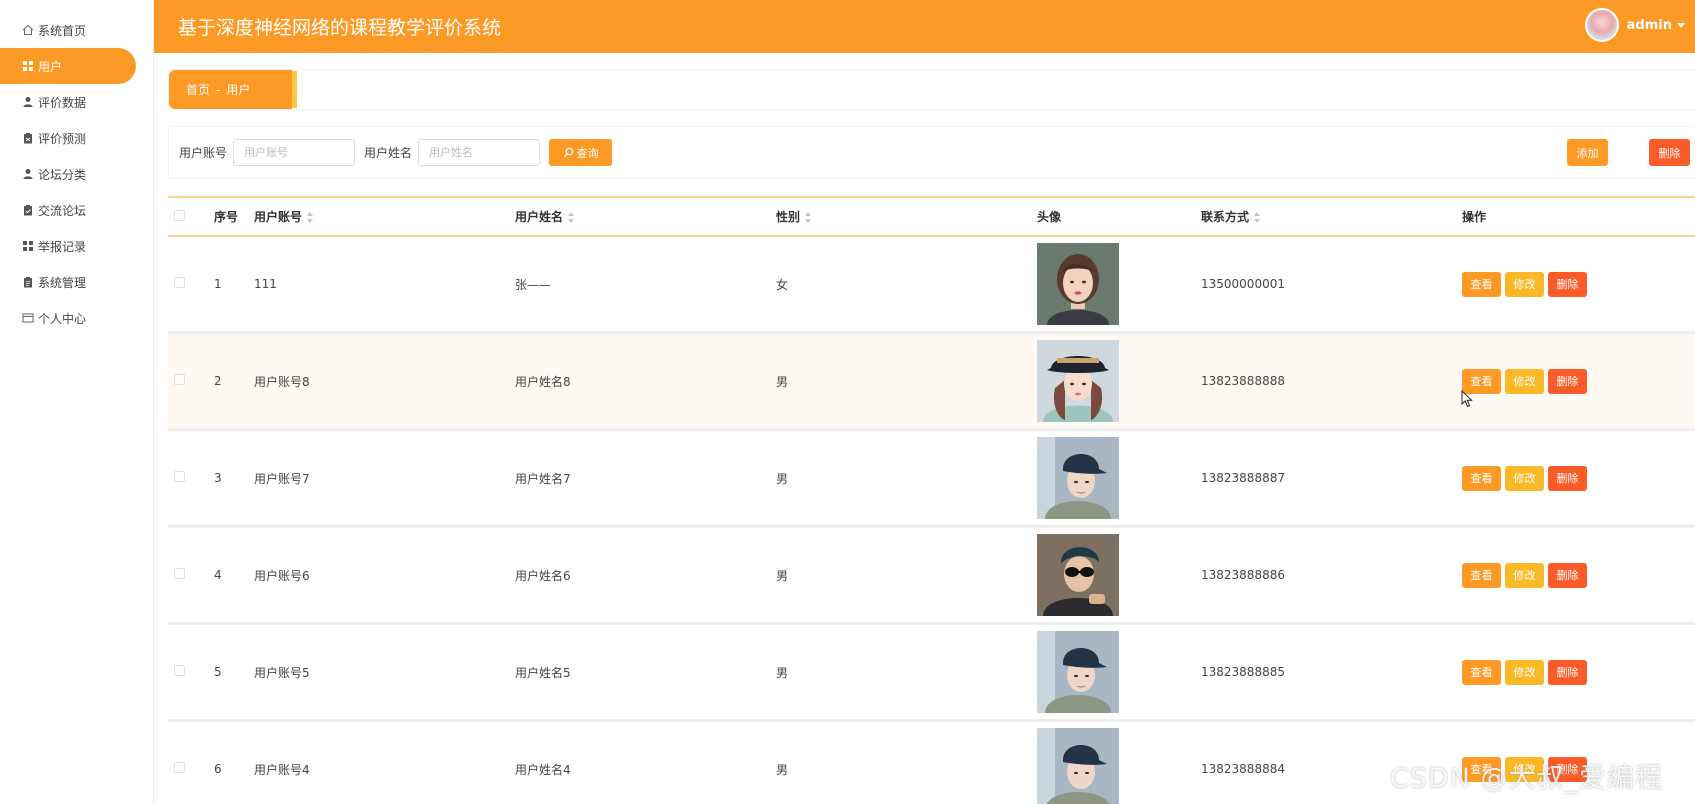 The image size is (1695, 804). I want to click on header-no: 序号, so click(226, 217).